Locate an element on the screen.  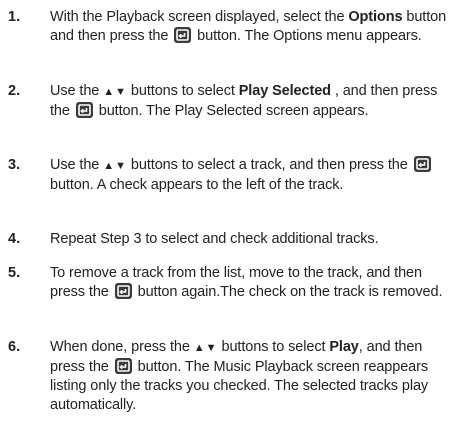
step-number: 2. is located at coordinates (14, 91).